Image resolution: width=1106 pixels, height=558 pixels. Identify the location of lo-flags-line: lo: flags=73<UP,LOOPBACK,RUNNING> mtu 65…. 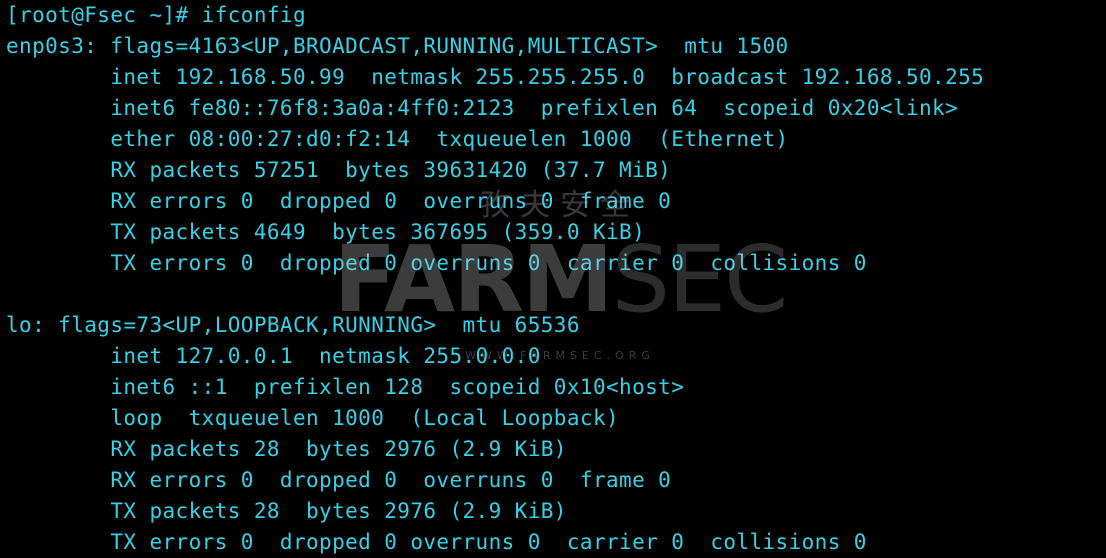
(293, 325).